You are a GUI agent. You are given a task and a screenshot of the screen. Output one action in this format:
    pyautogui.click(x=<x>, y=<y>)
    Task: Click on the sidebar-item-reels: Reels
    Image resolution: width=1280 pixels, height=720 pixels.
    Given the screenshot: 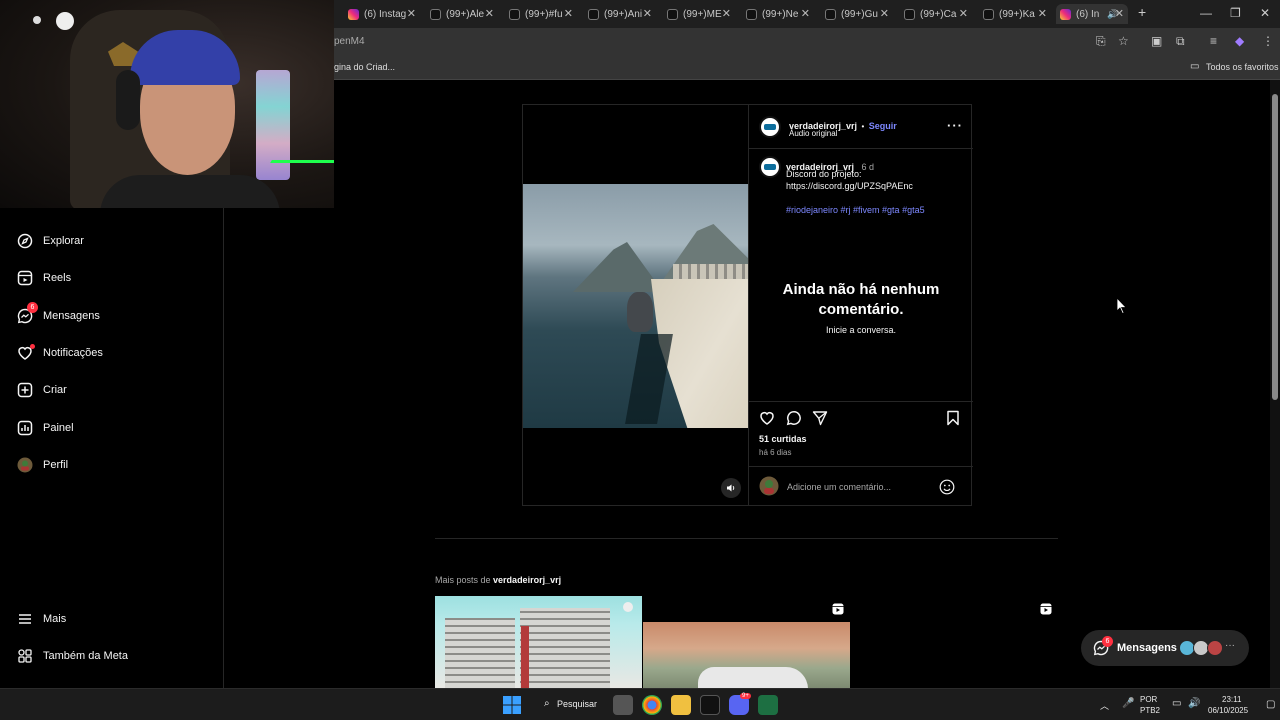 What is the action you would take?
    pyautogui.click(x=43, y=278)
    